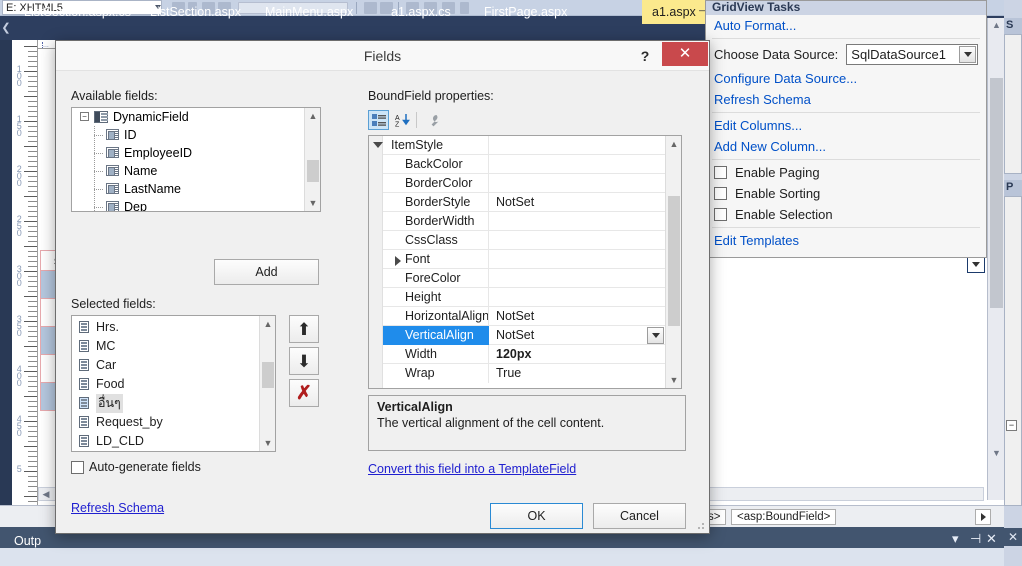 The image size is (1022, 566). I want to click on list-item: Car, so click(165, 365).